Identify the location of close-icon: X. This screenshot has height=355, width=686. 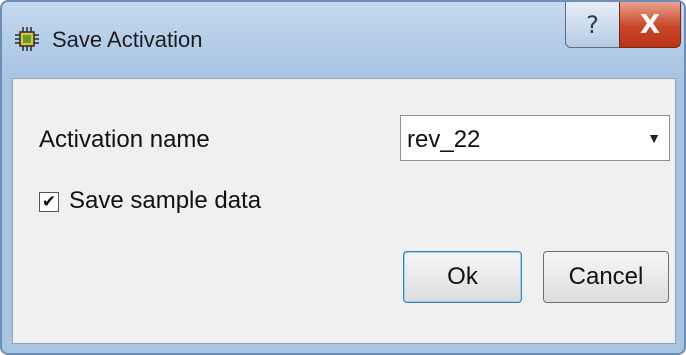
(650, 24).